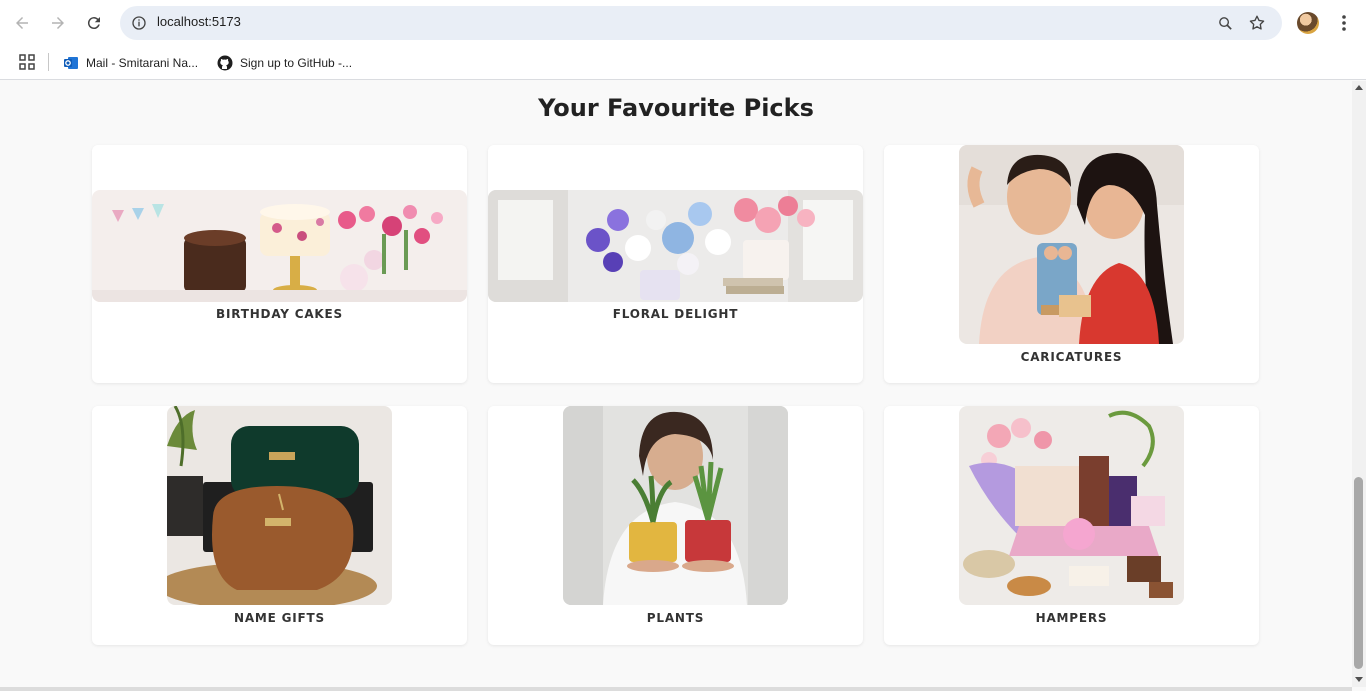 The image size is (1366, 691). Describe the element at coordinates (225, 63) in the screenshot. I see `github-icon` at that location.